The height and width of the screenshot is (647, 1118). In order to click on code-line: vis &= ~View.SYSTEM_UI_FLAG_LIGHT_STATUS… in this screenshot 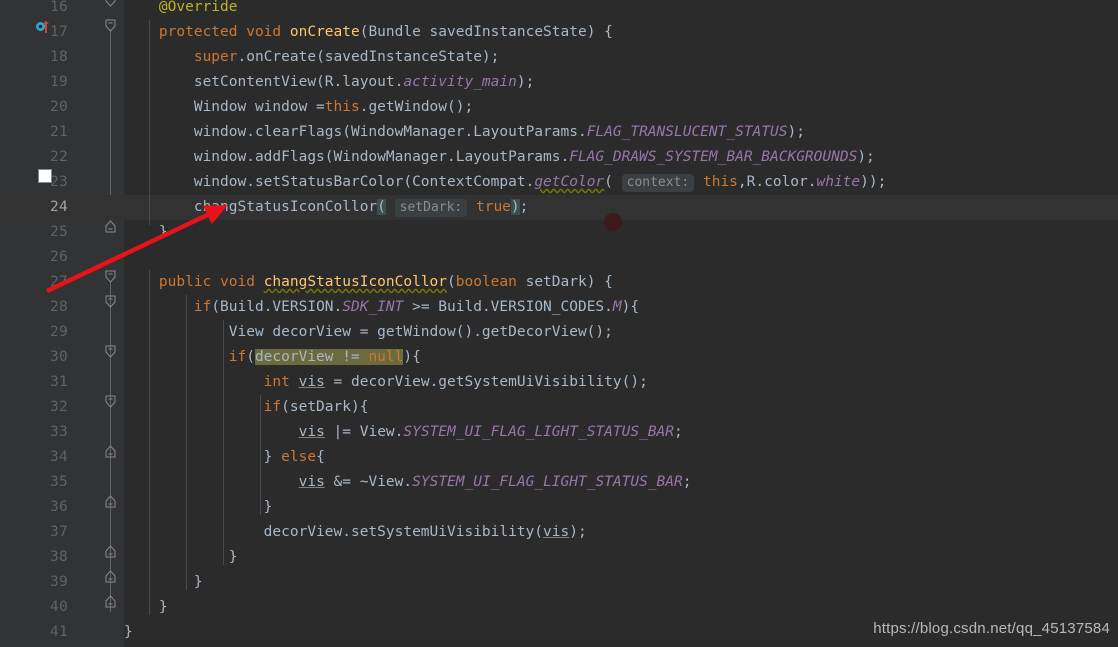, I will do `click(408, 482)`.